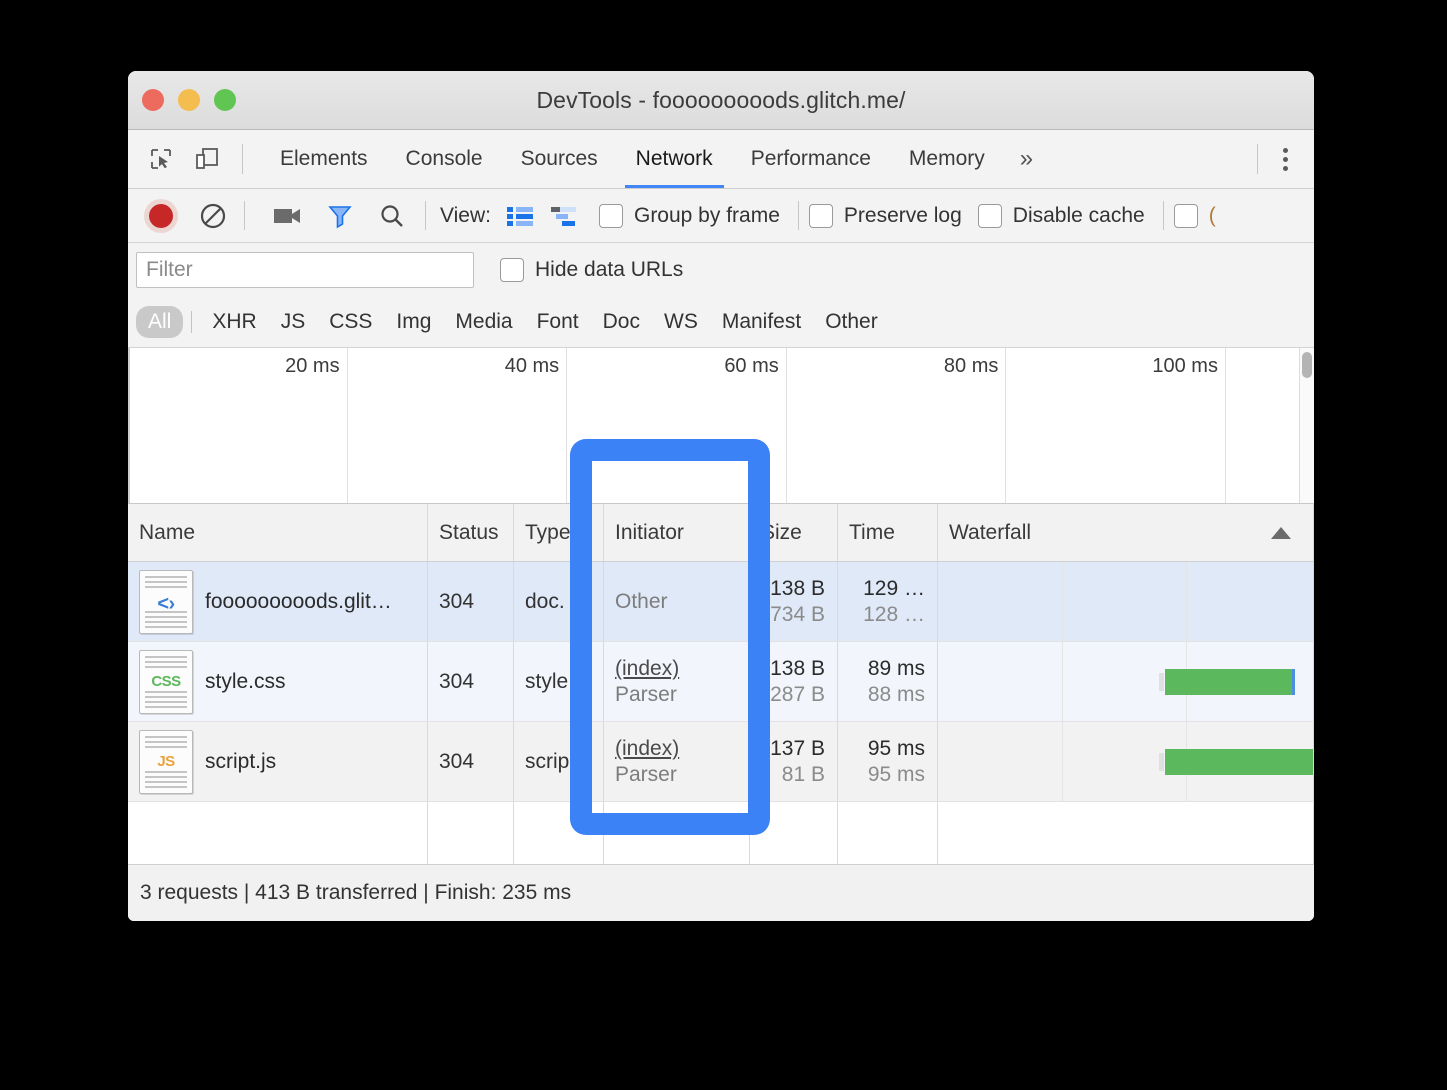  Describe the element at coordinates (161, 216) in the screenshot. I see `record-icon` at that location.